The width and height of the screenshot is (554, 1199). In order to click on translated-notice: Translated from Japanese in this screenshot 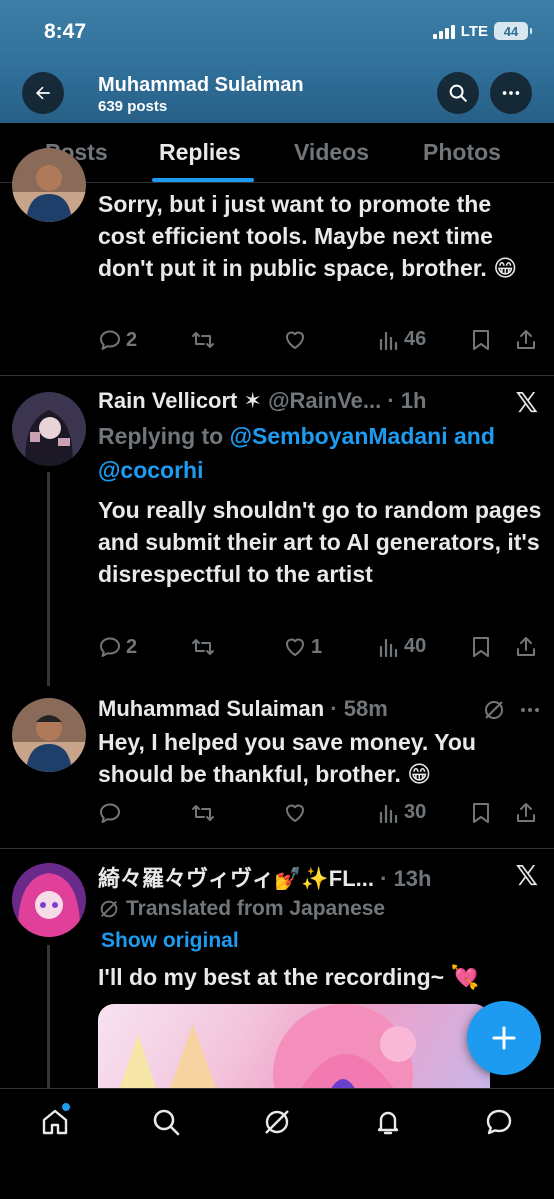, I will do `click(241, 909)`.